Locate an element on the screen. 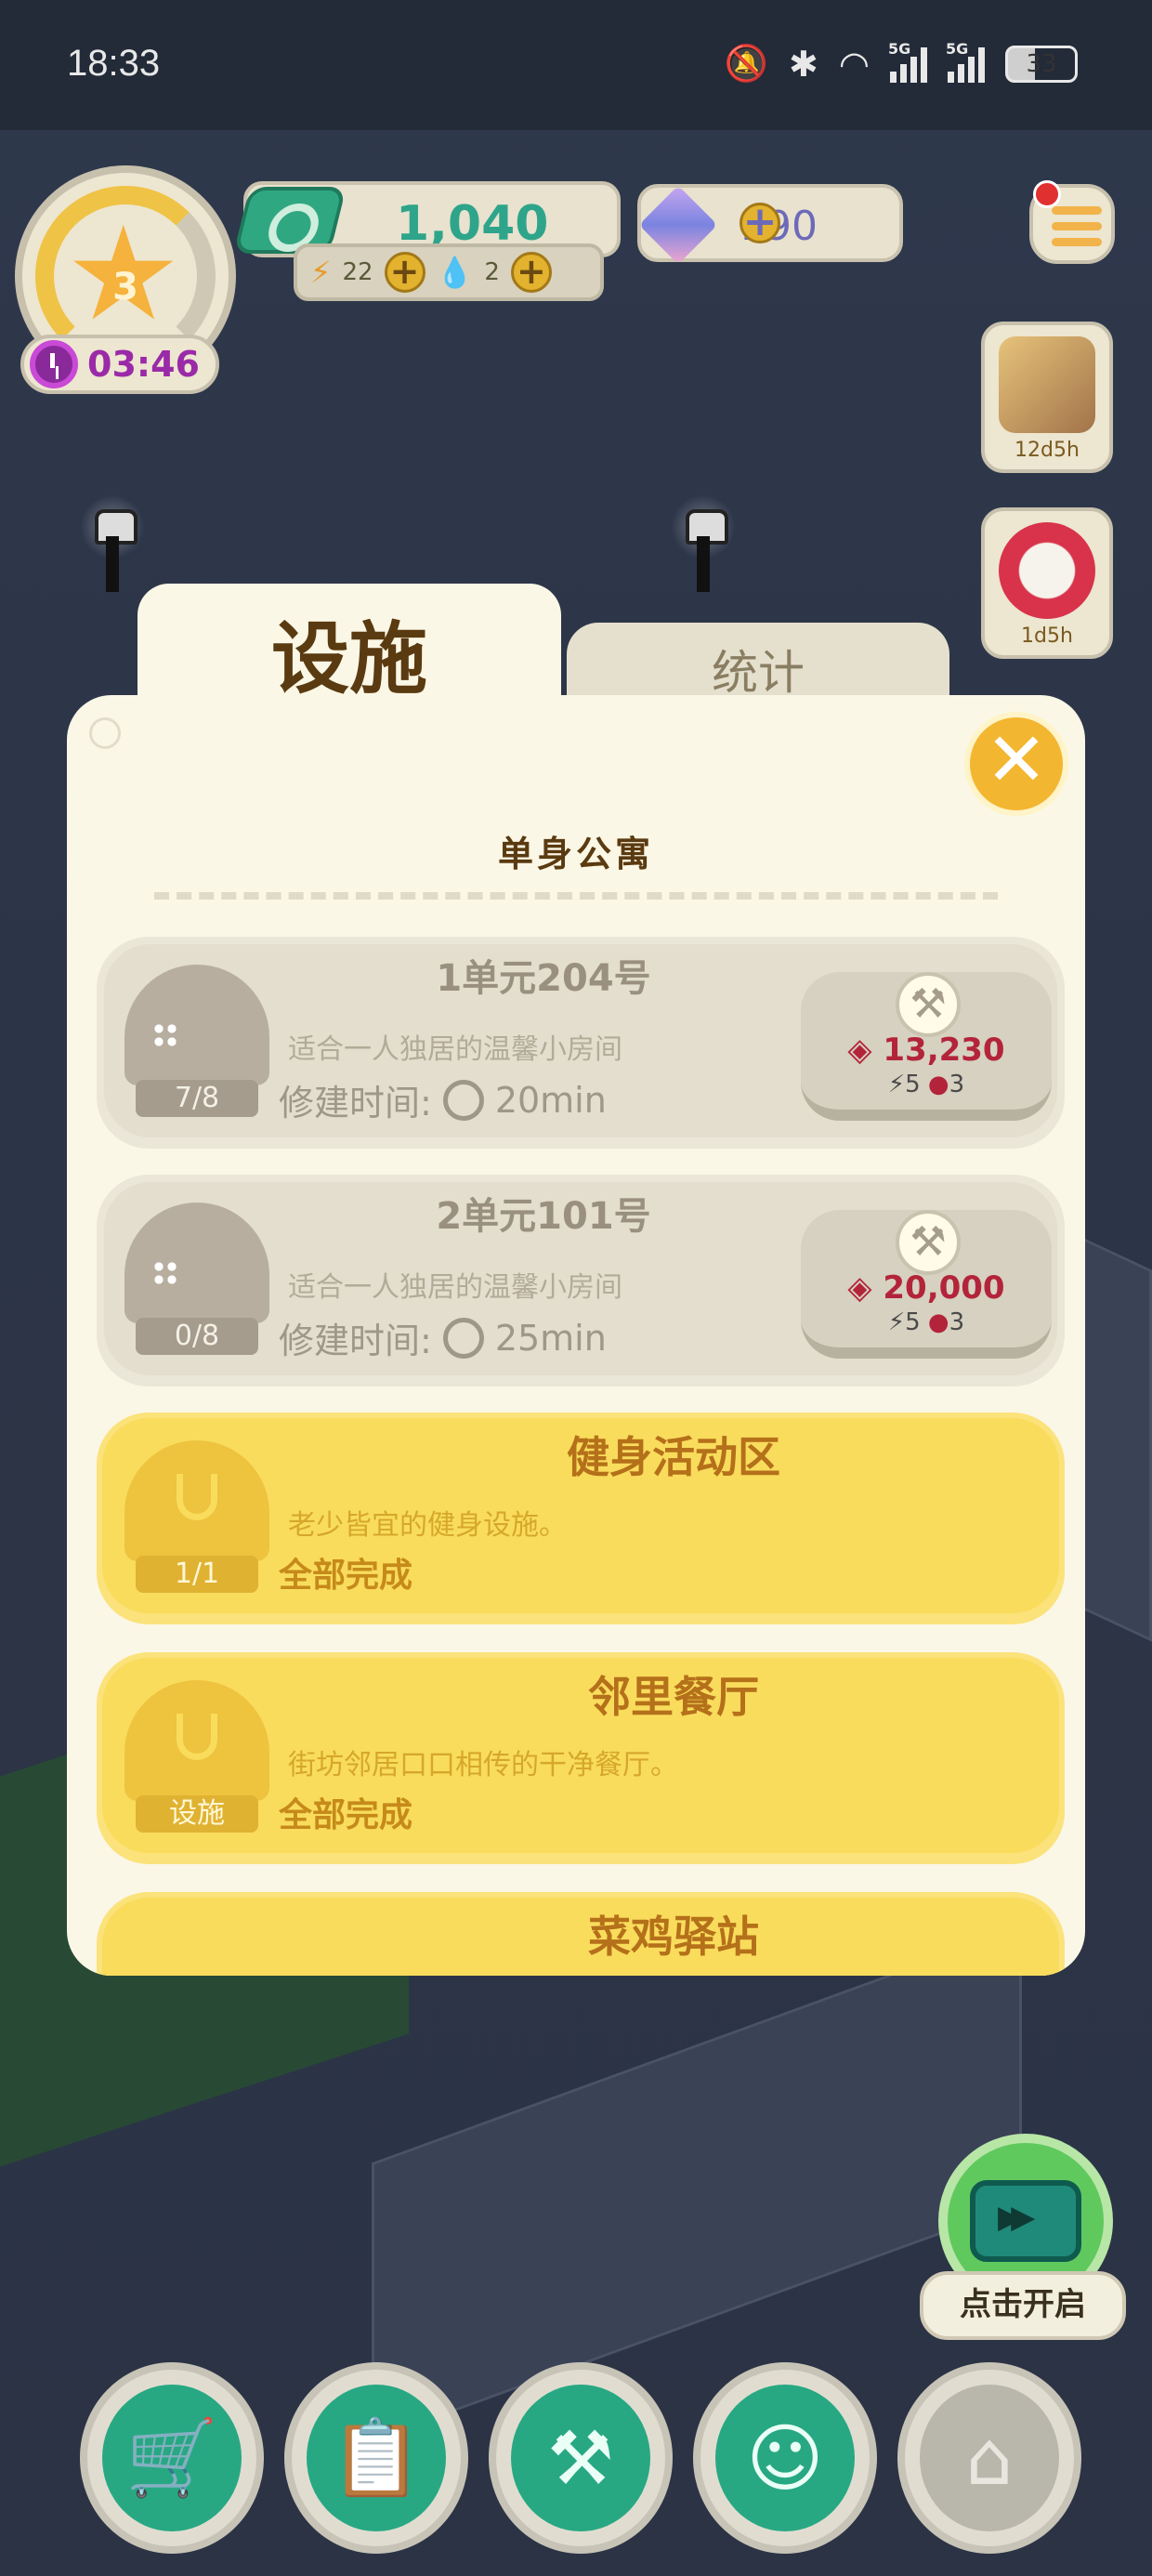 The width and height of the screenshot is (1152, 2576). house-icon: ⌂ is located at coordinates (989, 2458).